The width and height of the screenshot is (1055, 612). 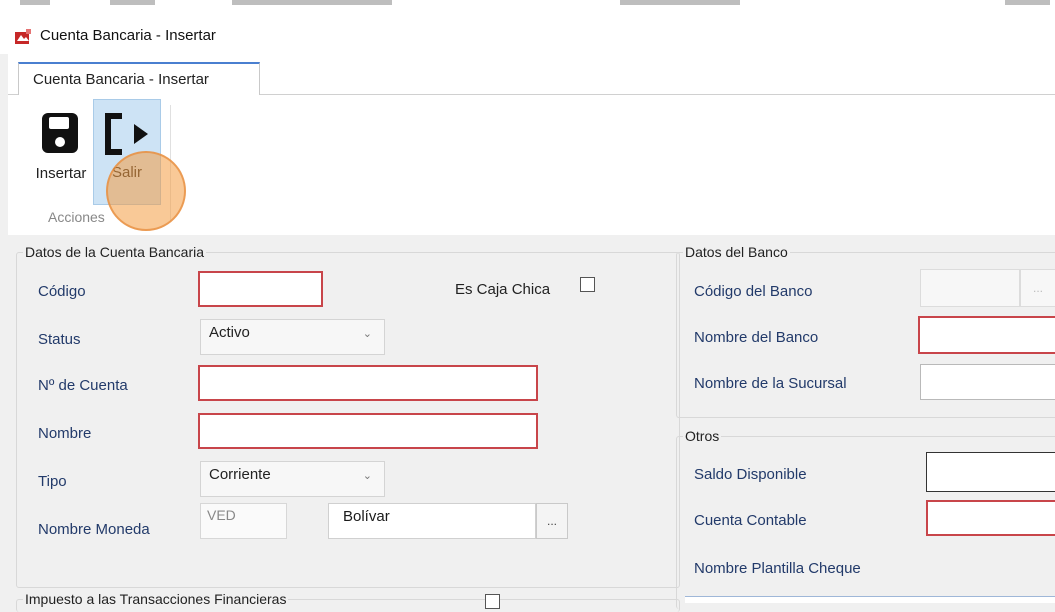 I want to click on itf-group: Impuesto a las Transacciones Financieras, so click(x=348, y=601).